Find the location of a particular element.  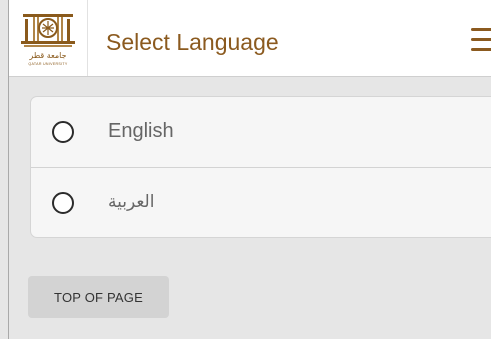

menu-bar-bottom is located at coordinates (481, 49).